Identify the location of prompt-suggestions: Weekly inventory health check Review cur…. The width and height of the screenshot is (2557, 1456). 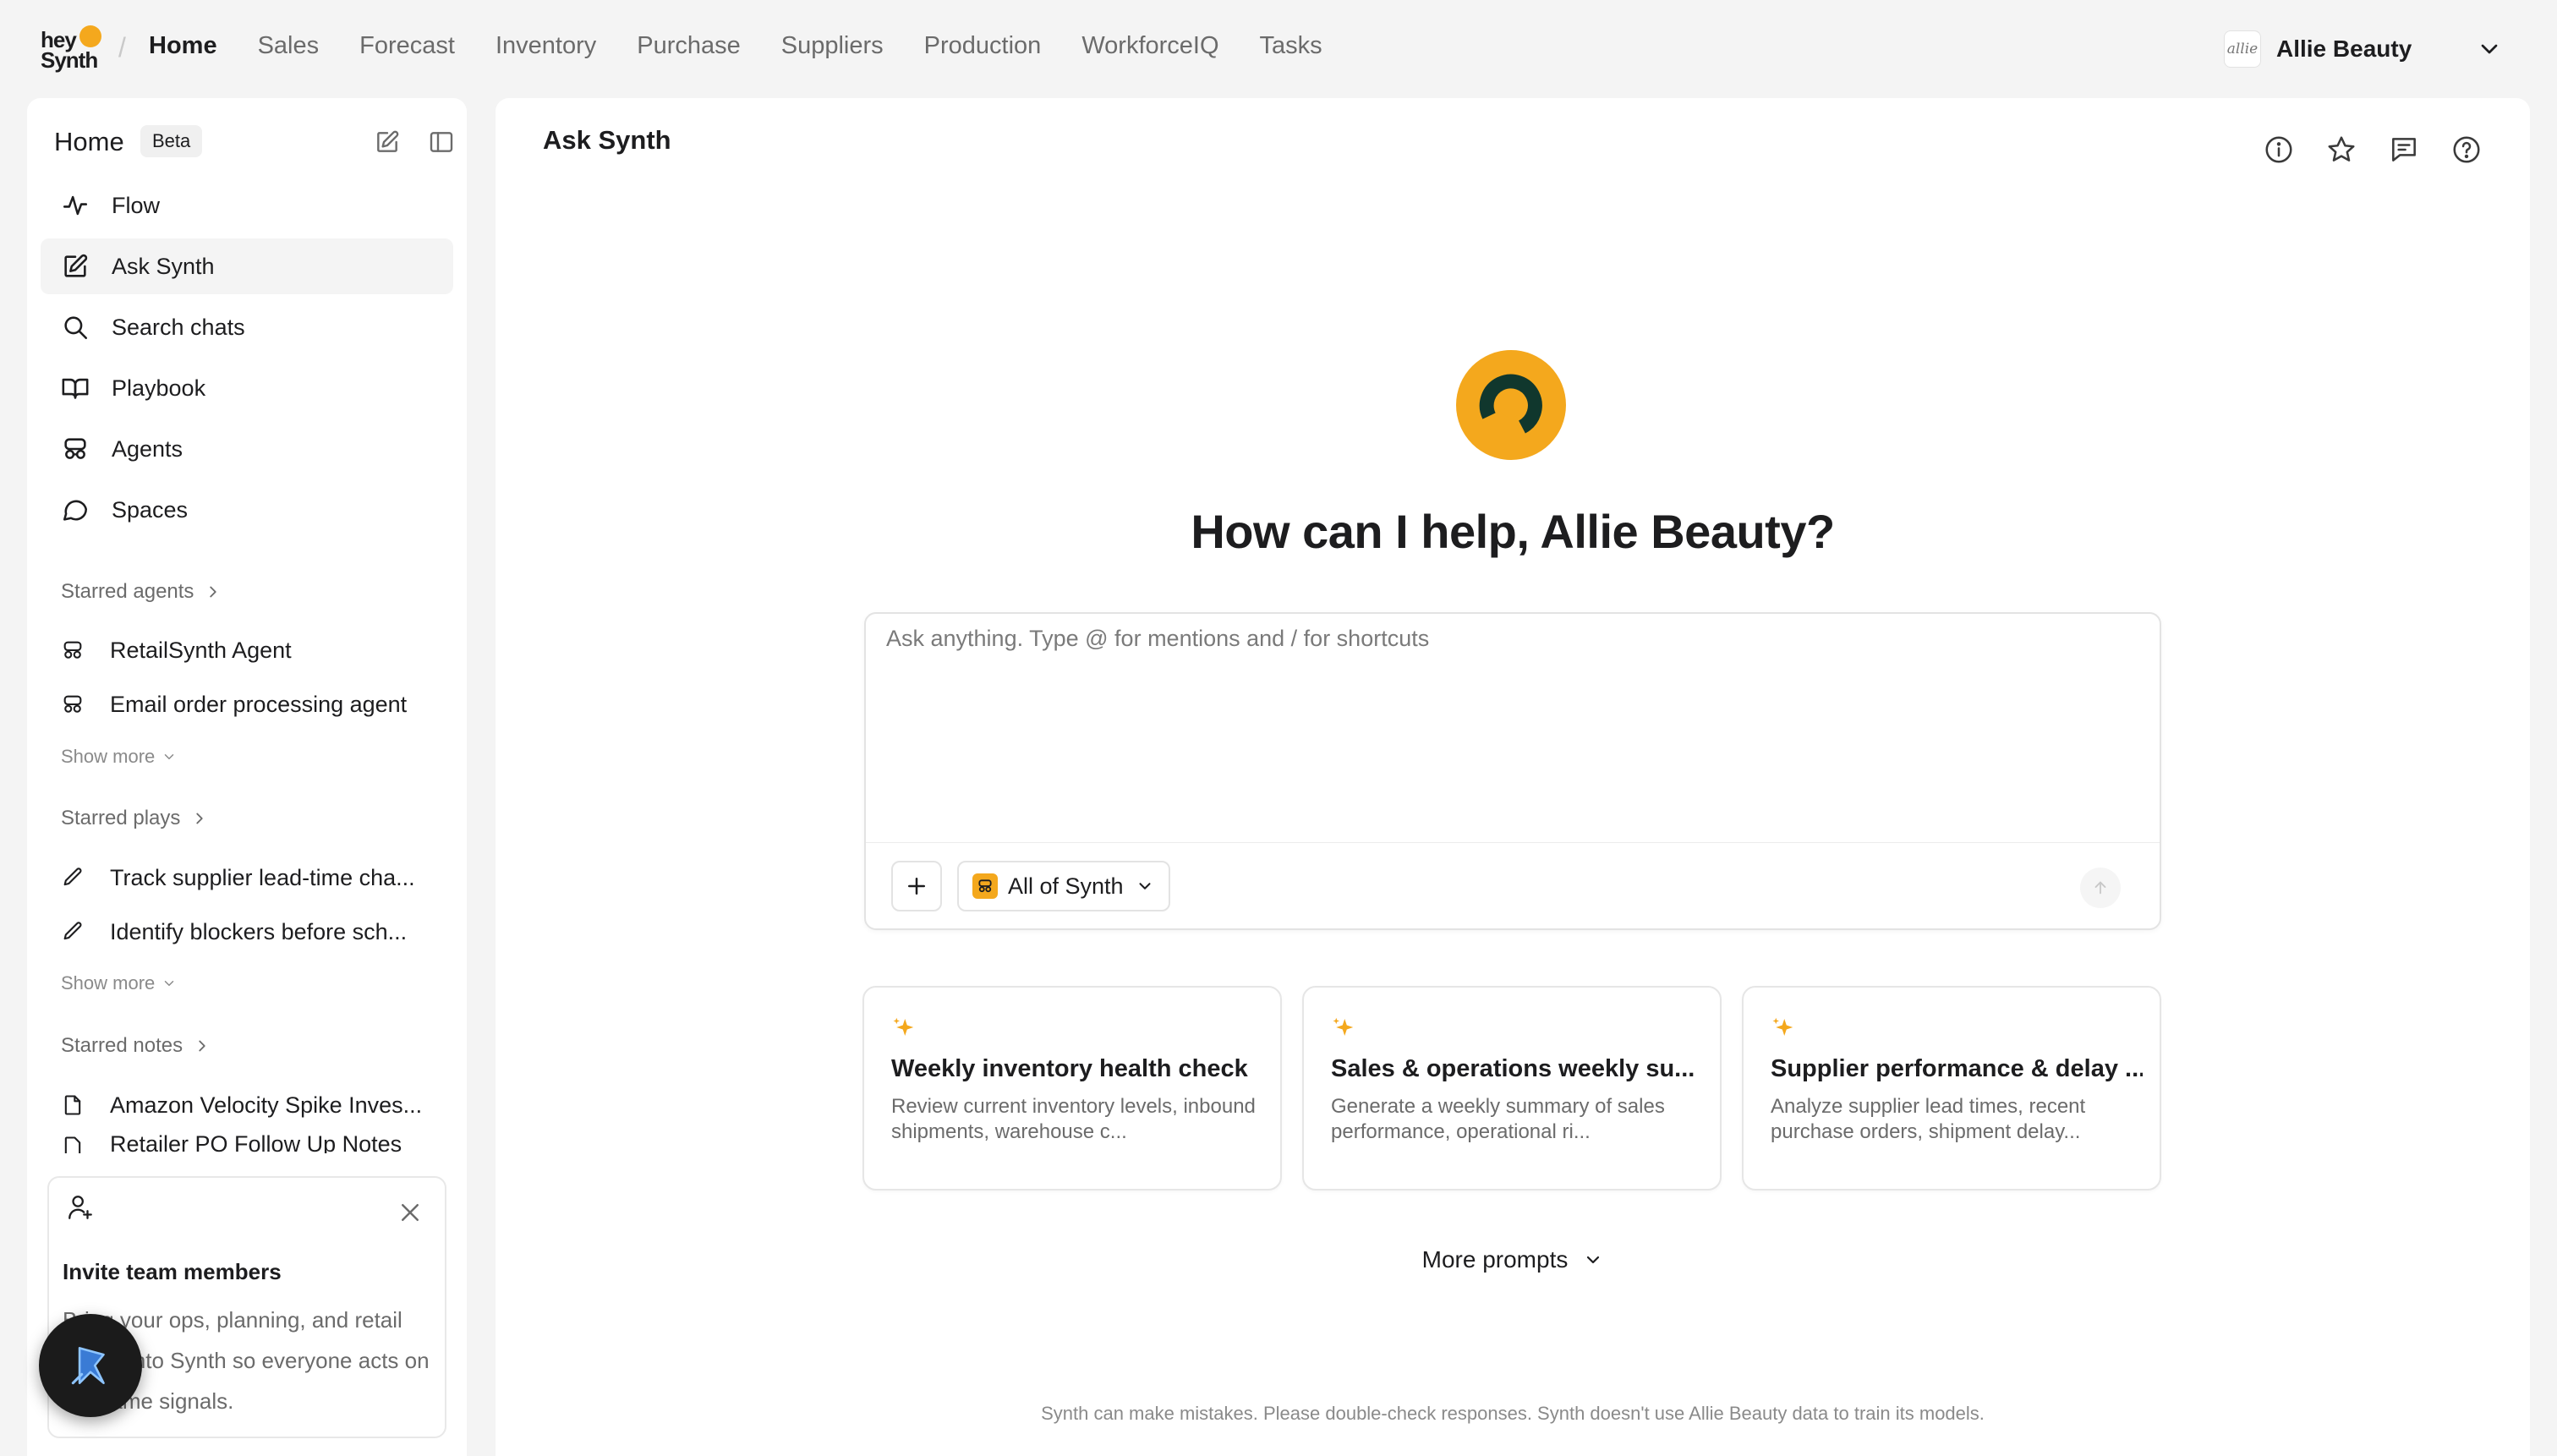
(1513, 1088).